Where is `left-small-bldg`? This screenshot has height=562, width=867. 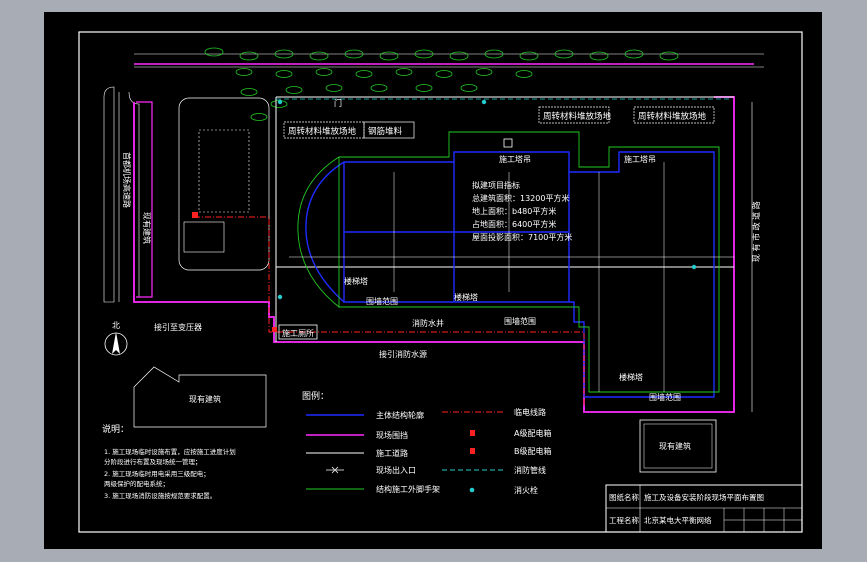
left-small-bldg is located at coordinates (204, 237).